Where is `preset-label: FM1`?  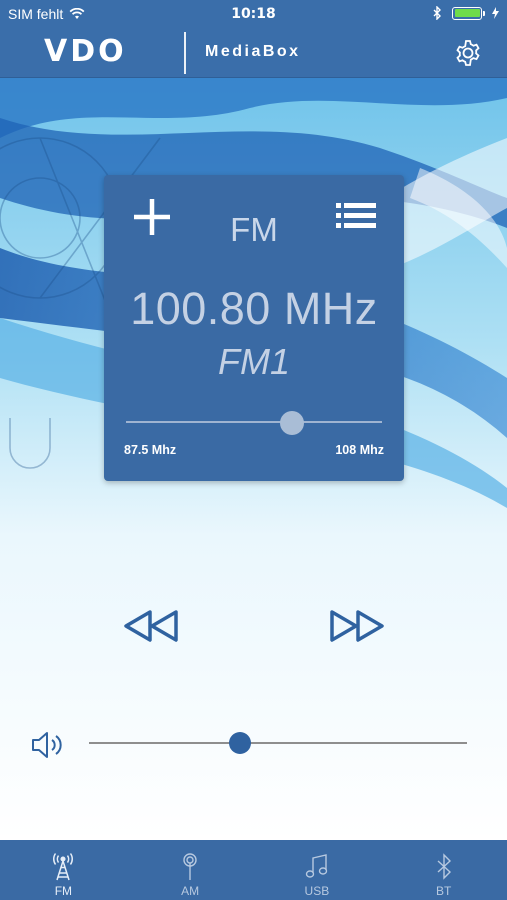 preset-label: FM1 is located at coordinates (254, 361).